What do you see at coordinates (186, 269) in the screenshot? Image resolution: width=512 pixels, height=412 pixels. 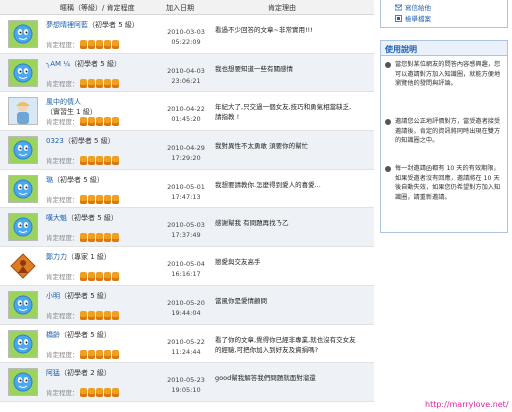 I see `join-date: 2010-05-04 16:16:17` at bounding box center [186, 269].